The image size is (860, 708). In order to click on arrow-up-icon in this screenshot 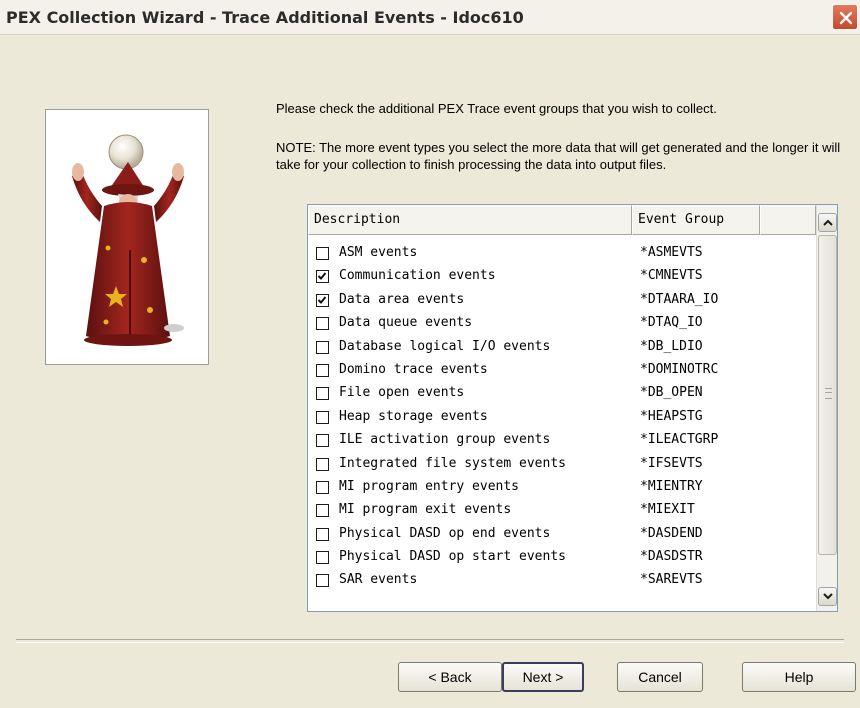, I will do `click(828, 222)`.